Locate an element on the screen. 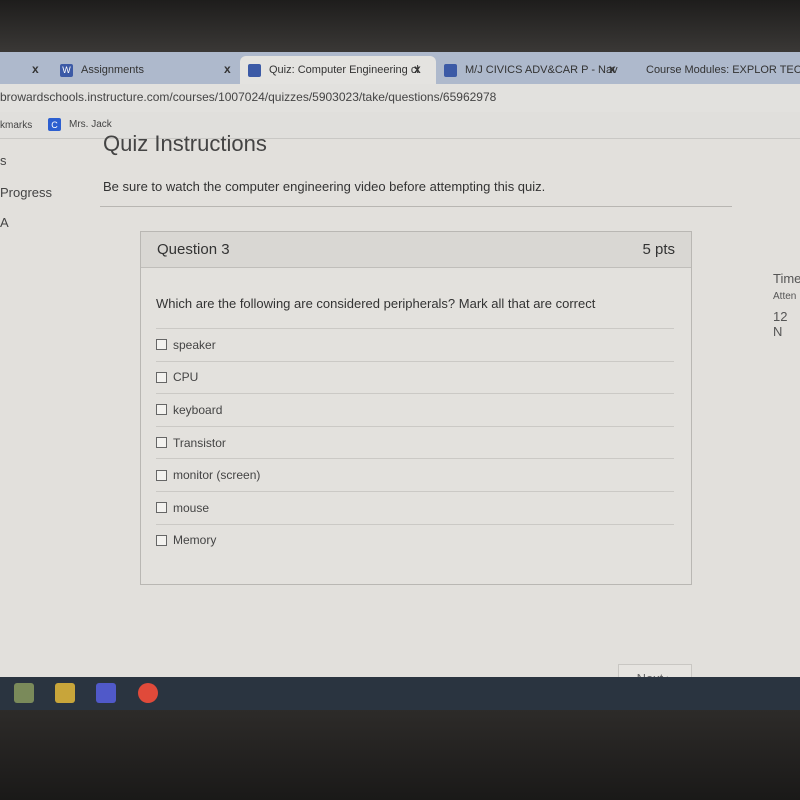 This screenshot has width=800, height=800. w-icon: W is located at coordinates (66, 70).